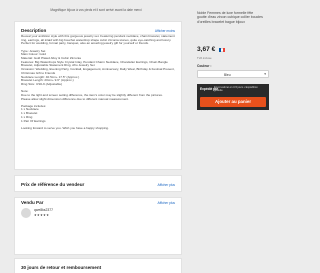 Image resolution: width=320 pixels, height=273 pixels. I want to click on france-flag-icon, so click(222, 50).